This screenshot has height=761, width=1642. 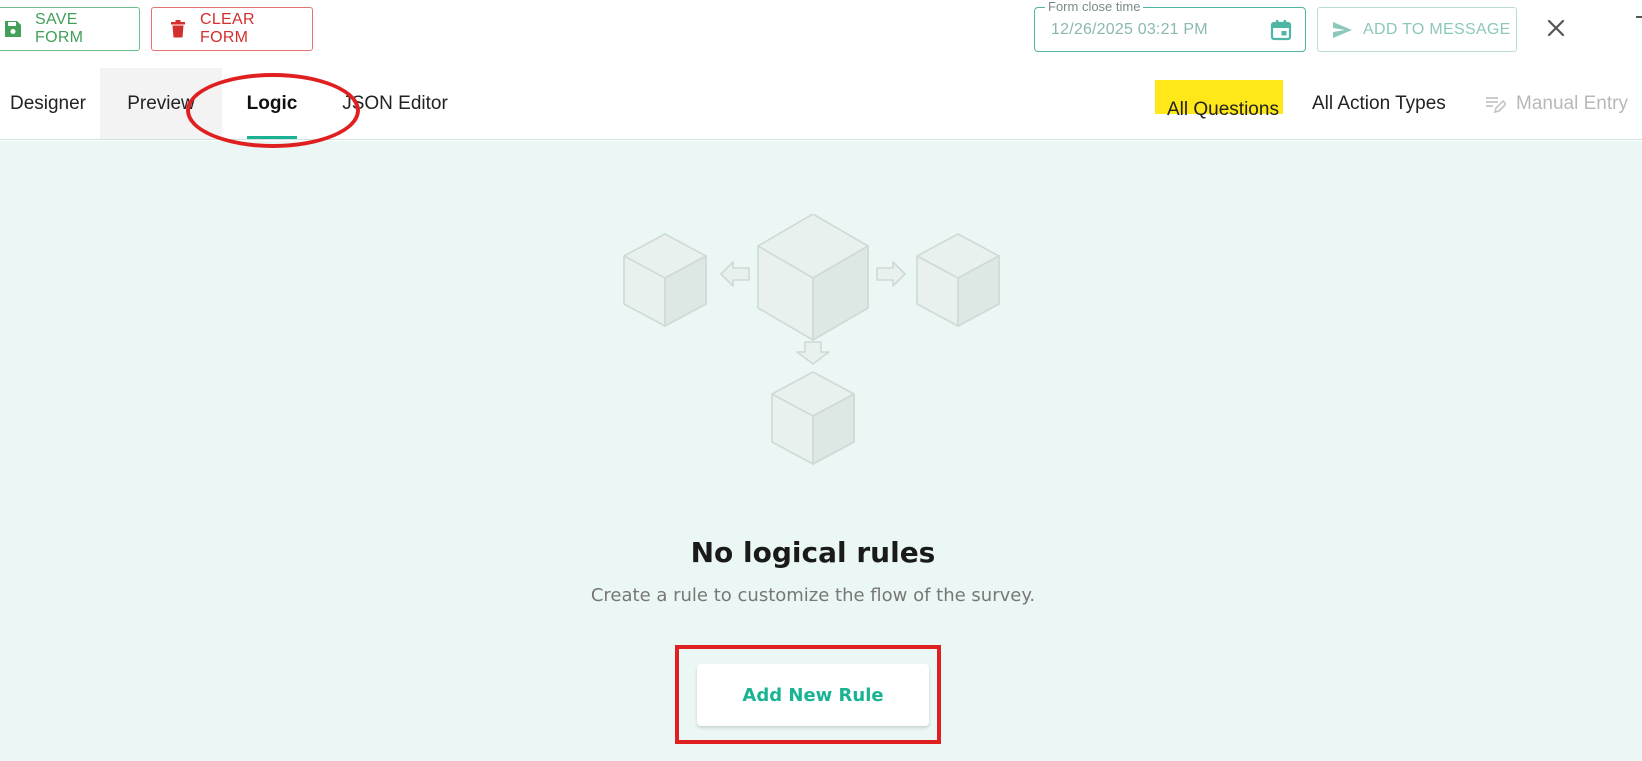 What do you see at coordinates (813, 695) in the screenshot?
I see `add-new-rule-button: Add New Rule` at bounding box center [813, 695].